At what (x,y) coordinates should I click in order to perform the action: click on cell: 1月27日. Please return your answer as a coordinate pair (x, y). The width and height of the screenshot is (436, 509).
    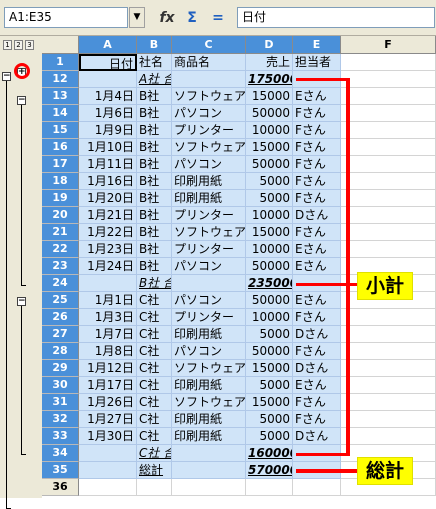
    Looking at the image, I should click on (108, 419).